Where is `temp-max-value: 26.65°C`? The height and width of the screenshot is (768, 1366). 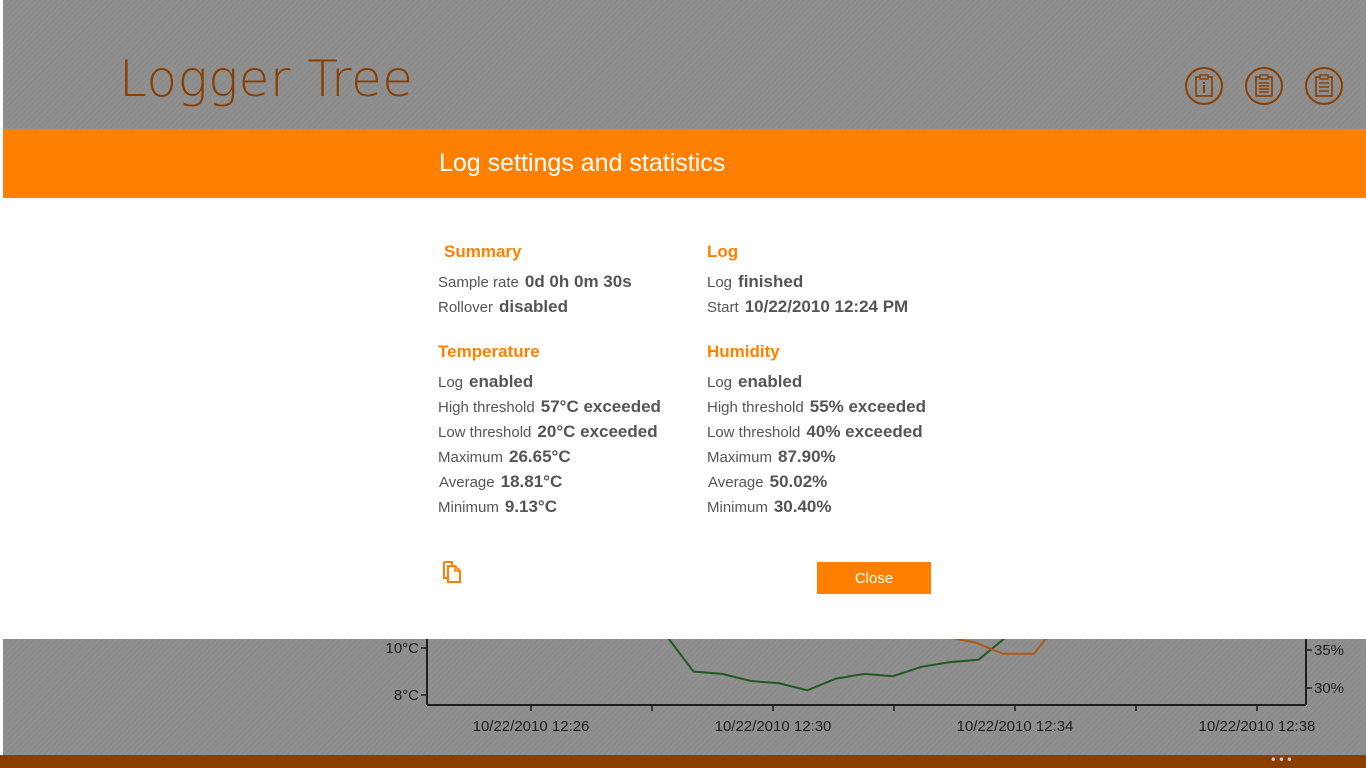
temp-max-value: 26.65°C is located at coordinates (540, 456).